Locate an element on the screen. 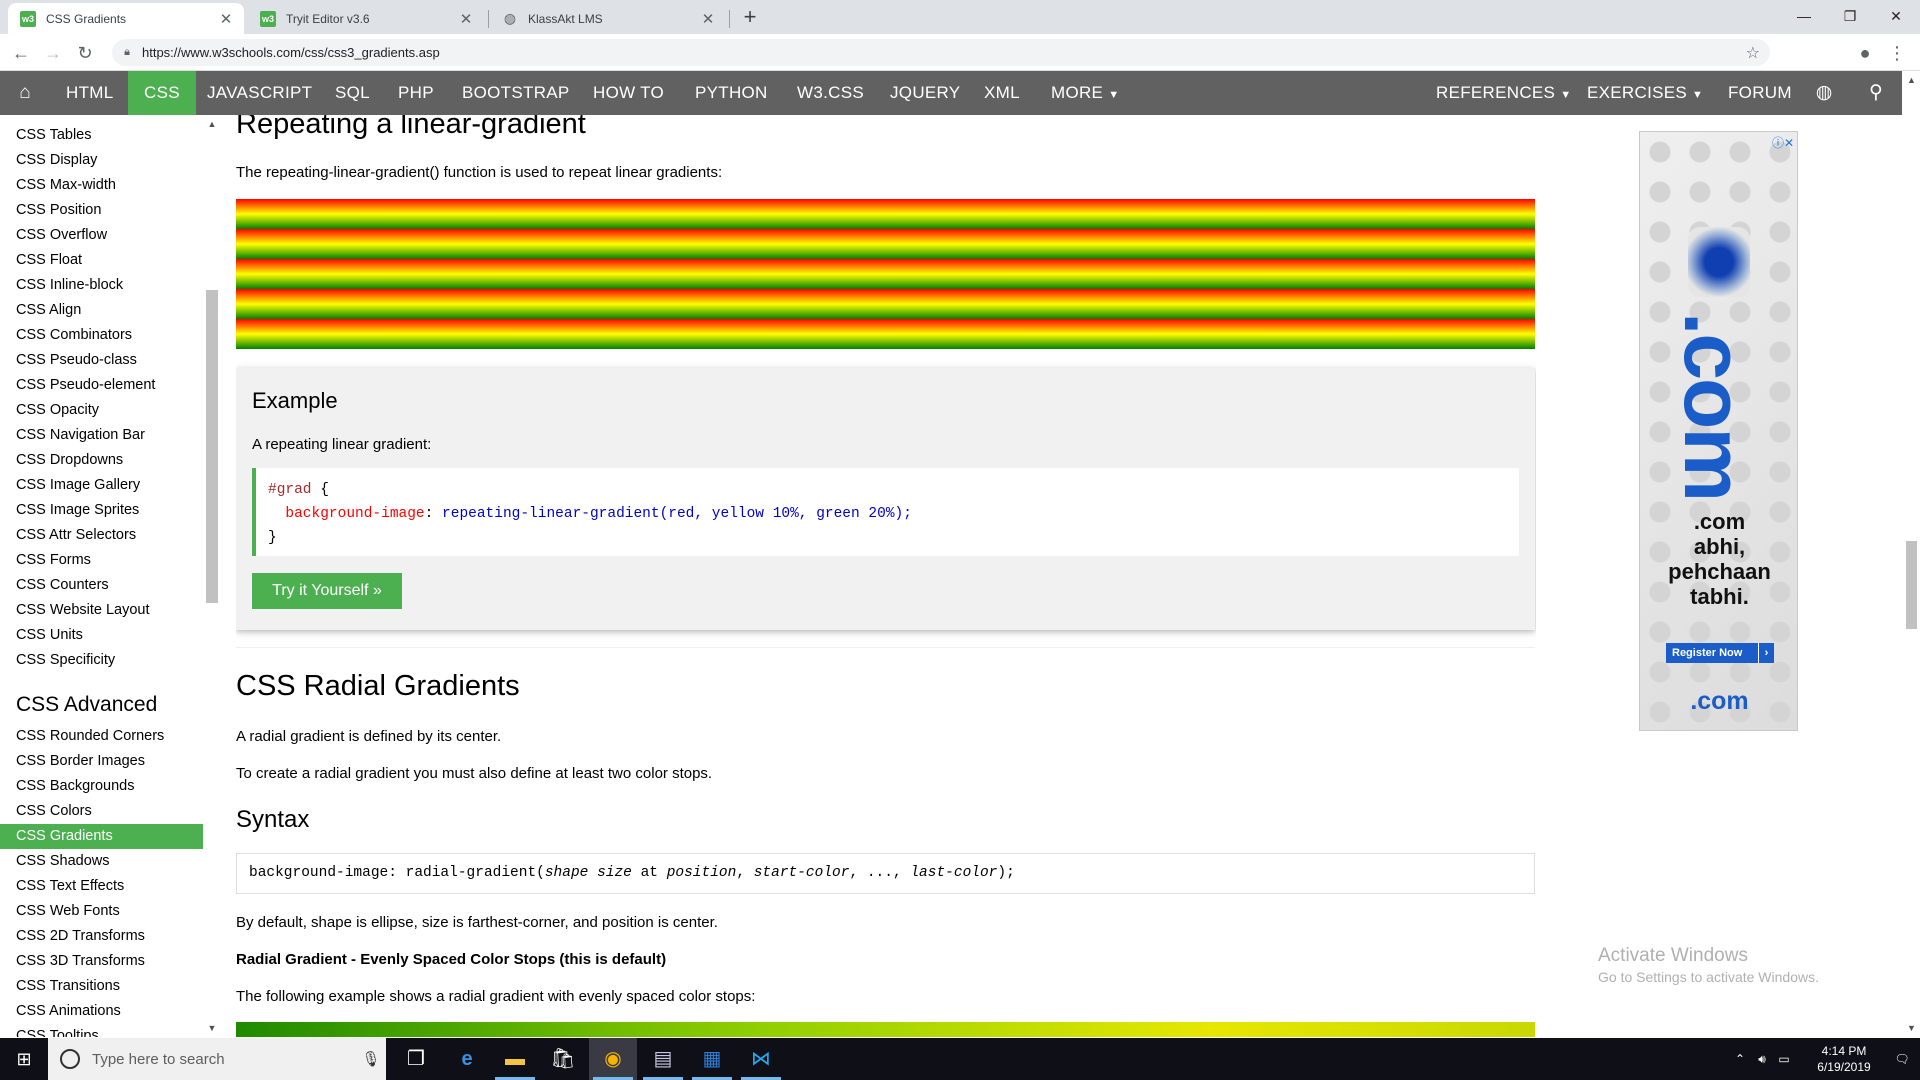 Image resolution: width=1920 pixels, height=1080 pixels. microphone-icon: 🎙︎ is located at coordinates (371, 1059).